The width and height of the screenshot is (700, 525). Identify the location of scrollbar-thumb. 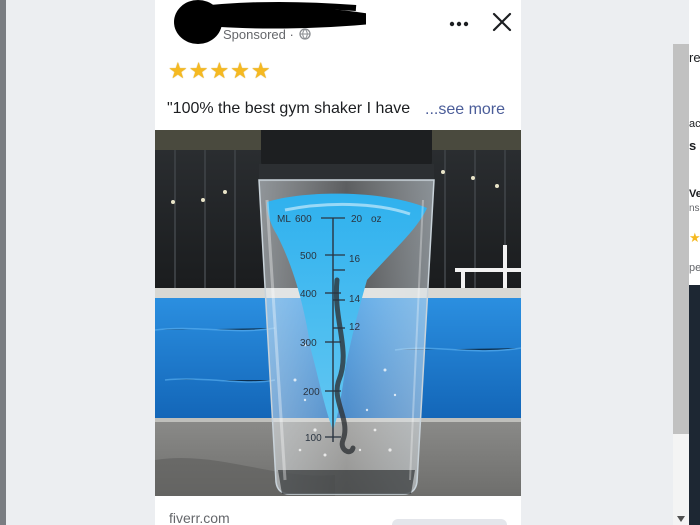
(681, 239).